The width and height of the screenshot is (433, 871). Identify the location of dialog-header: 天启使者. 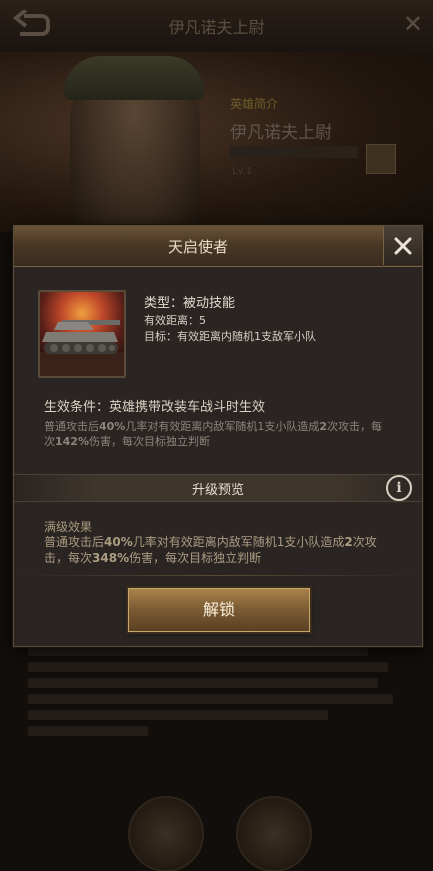
(218, 246).